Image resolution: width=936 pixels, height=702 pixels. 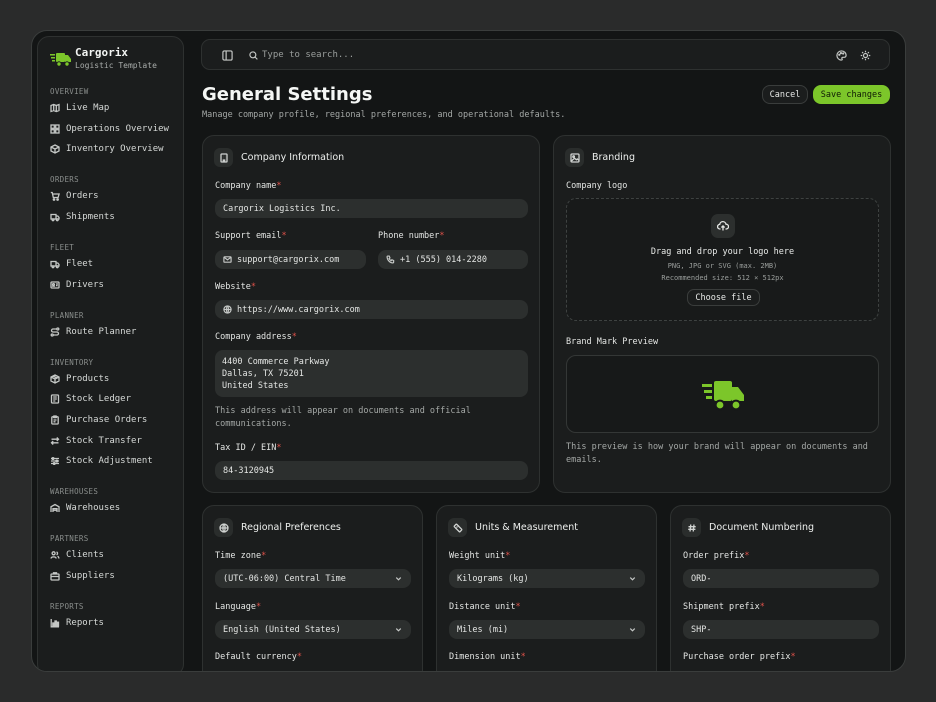 I want to click on sidebar-item-drivers: Drivers, so click(x=77, y=285).